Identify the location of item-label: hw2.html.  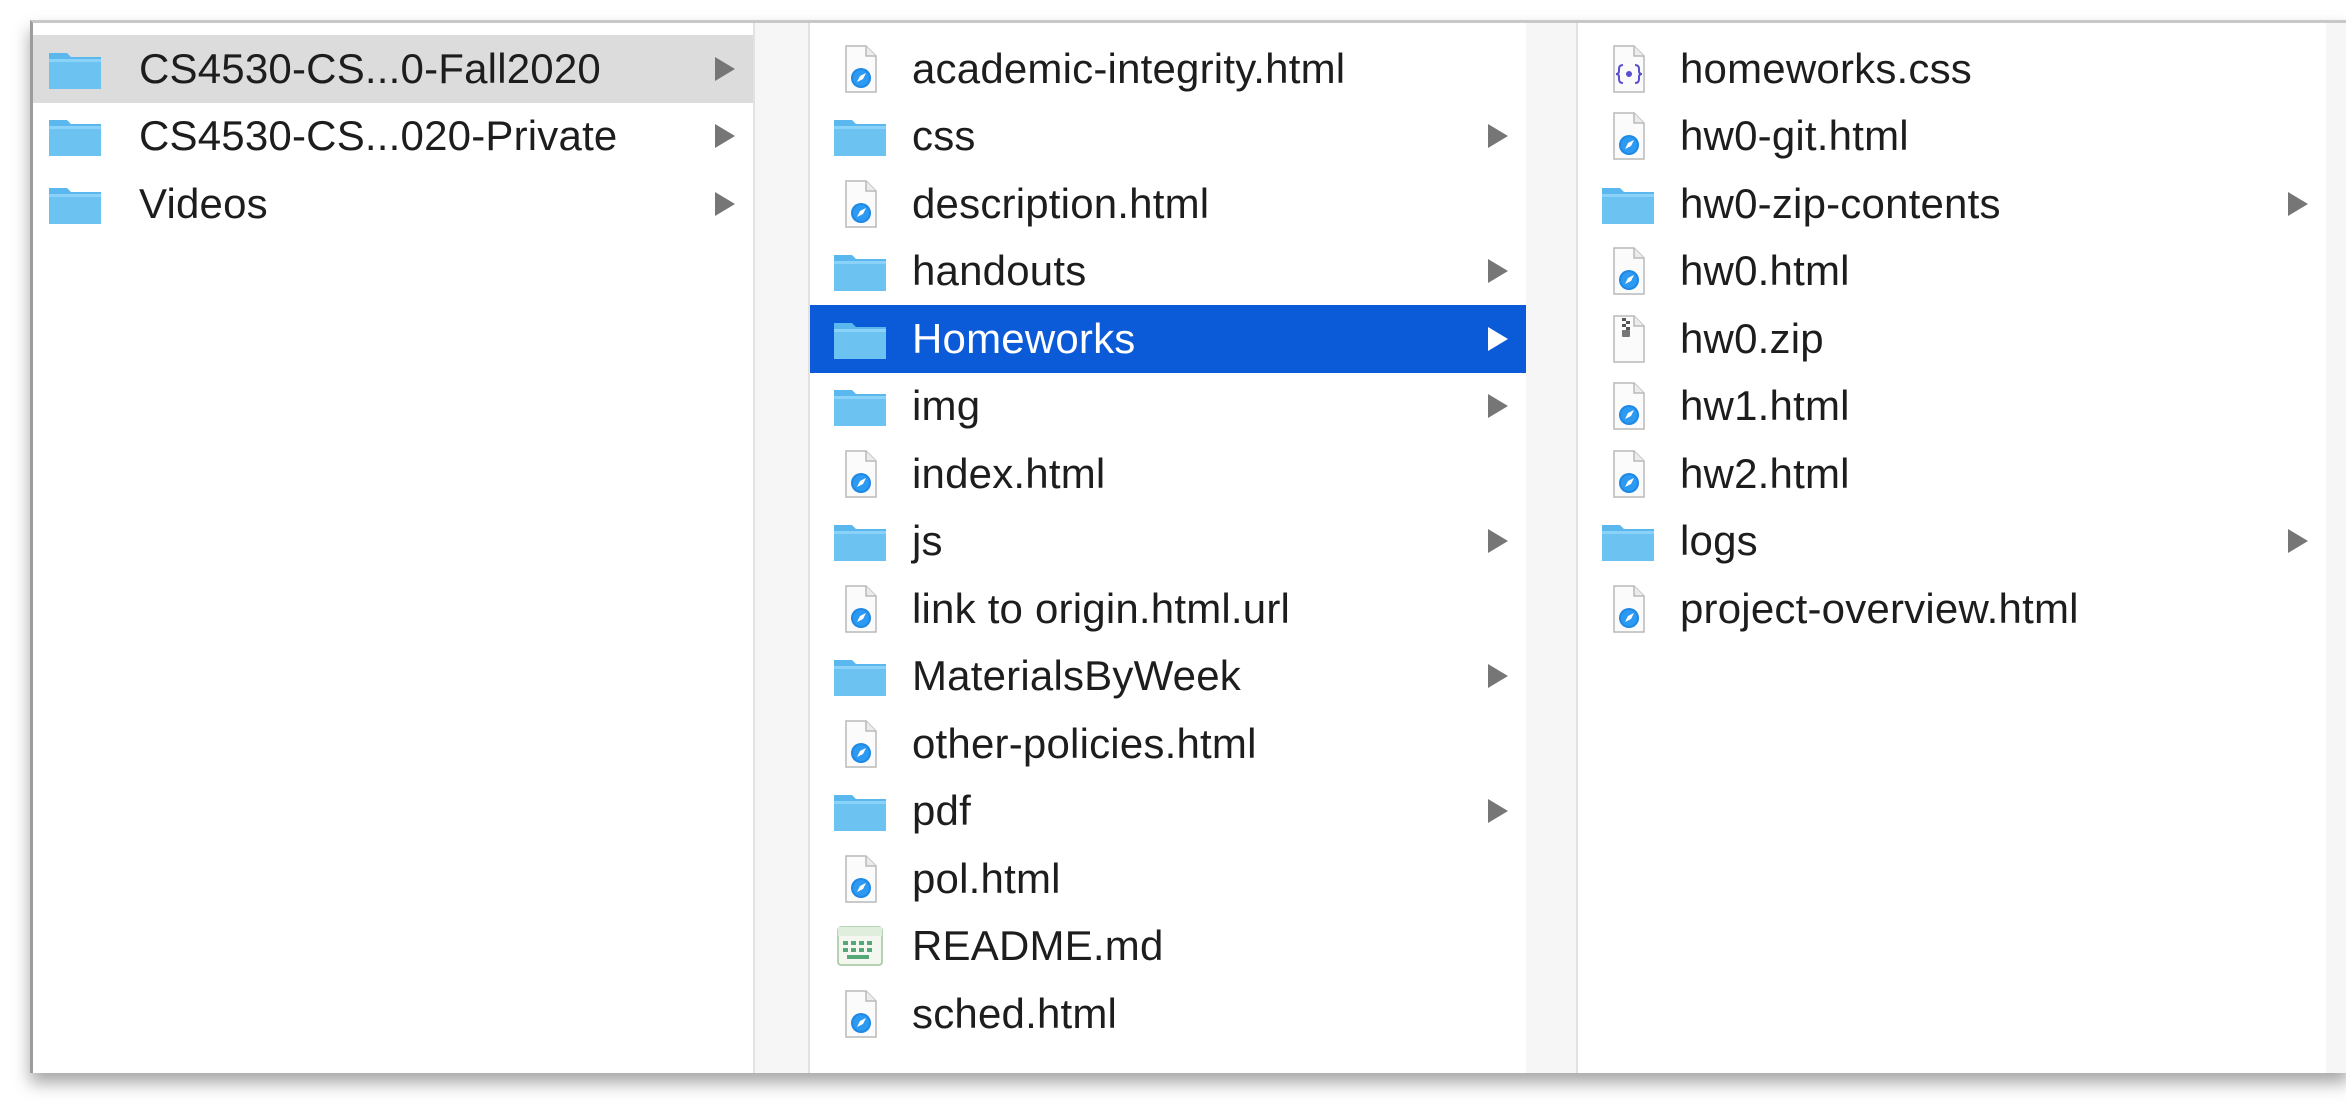
(1765, 473).